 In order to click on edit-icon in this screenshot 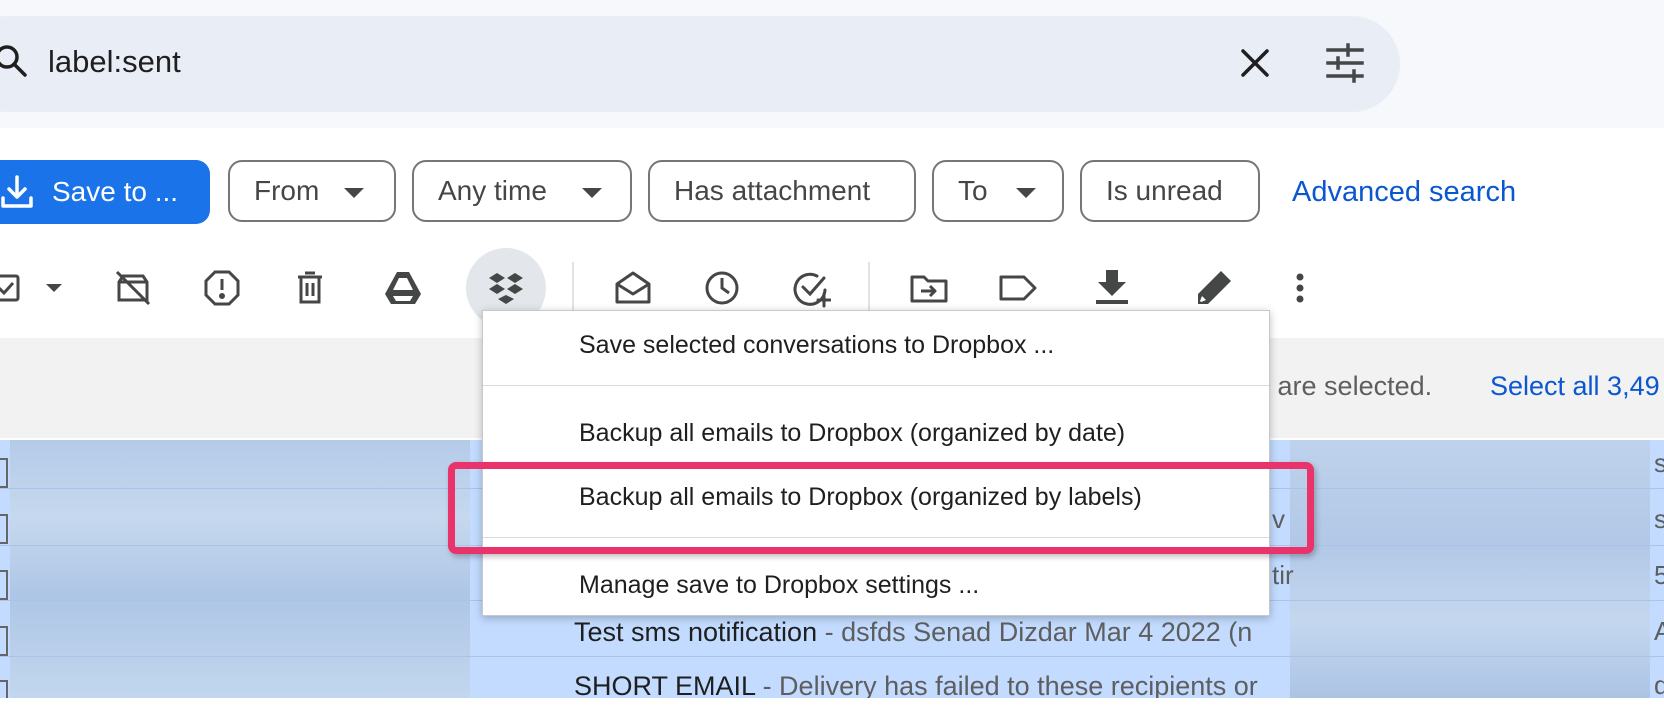, I will do `click(1214, 288)`.